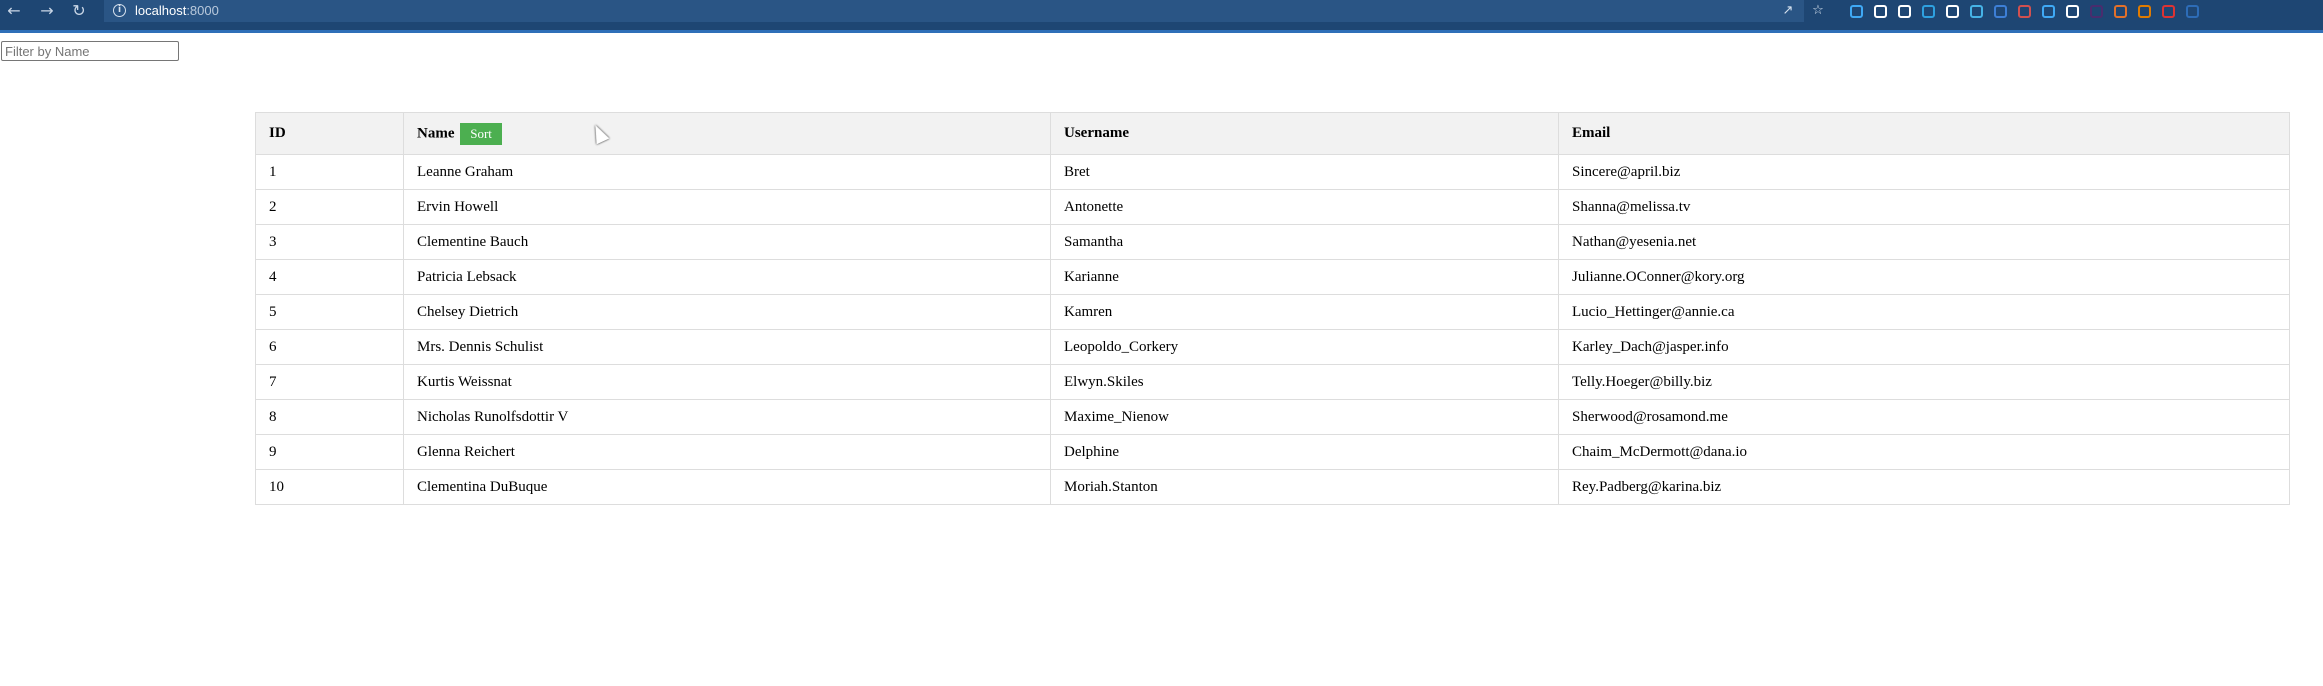 The width and height of the screenshot is (2323, 686). What do you see at coordinates (727, 382) in the screenshot?
I see `cell-name: Kurtis Weissnat` at bounding box center [727, 382].